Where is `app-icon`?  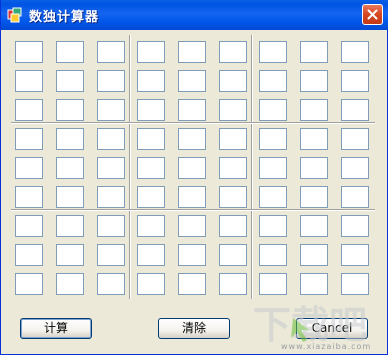 app-icon is located at coordinates (14, 15).